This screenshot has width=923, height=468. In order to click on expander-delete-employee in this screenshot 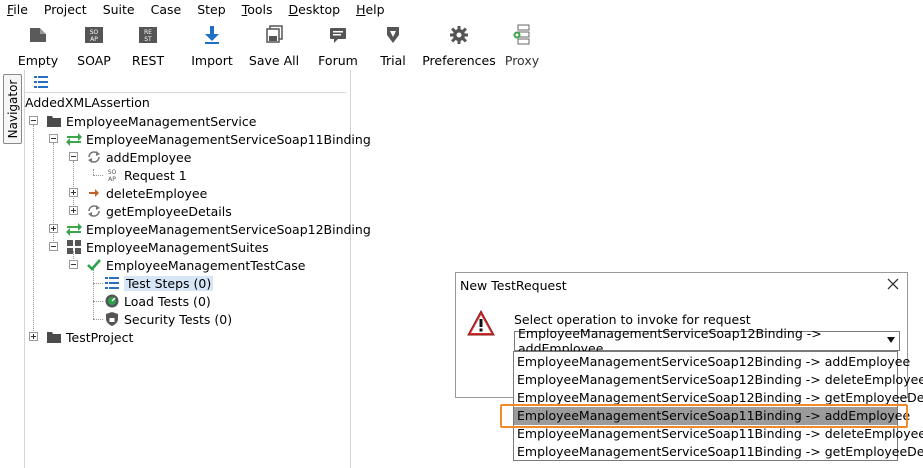, I will do `click(73, 192)`.